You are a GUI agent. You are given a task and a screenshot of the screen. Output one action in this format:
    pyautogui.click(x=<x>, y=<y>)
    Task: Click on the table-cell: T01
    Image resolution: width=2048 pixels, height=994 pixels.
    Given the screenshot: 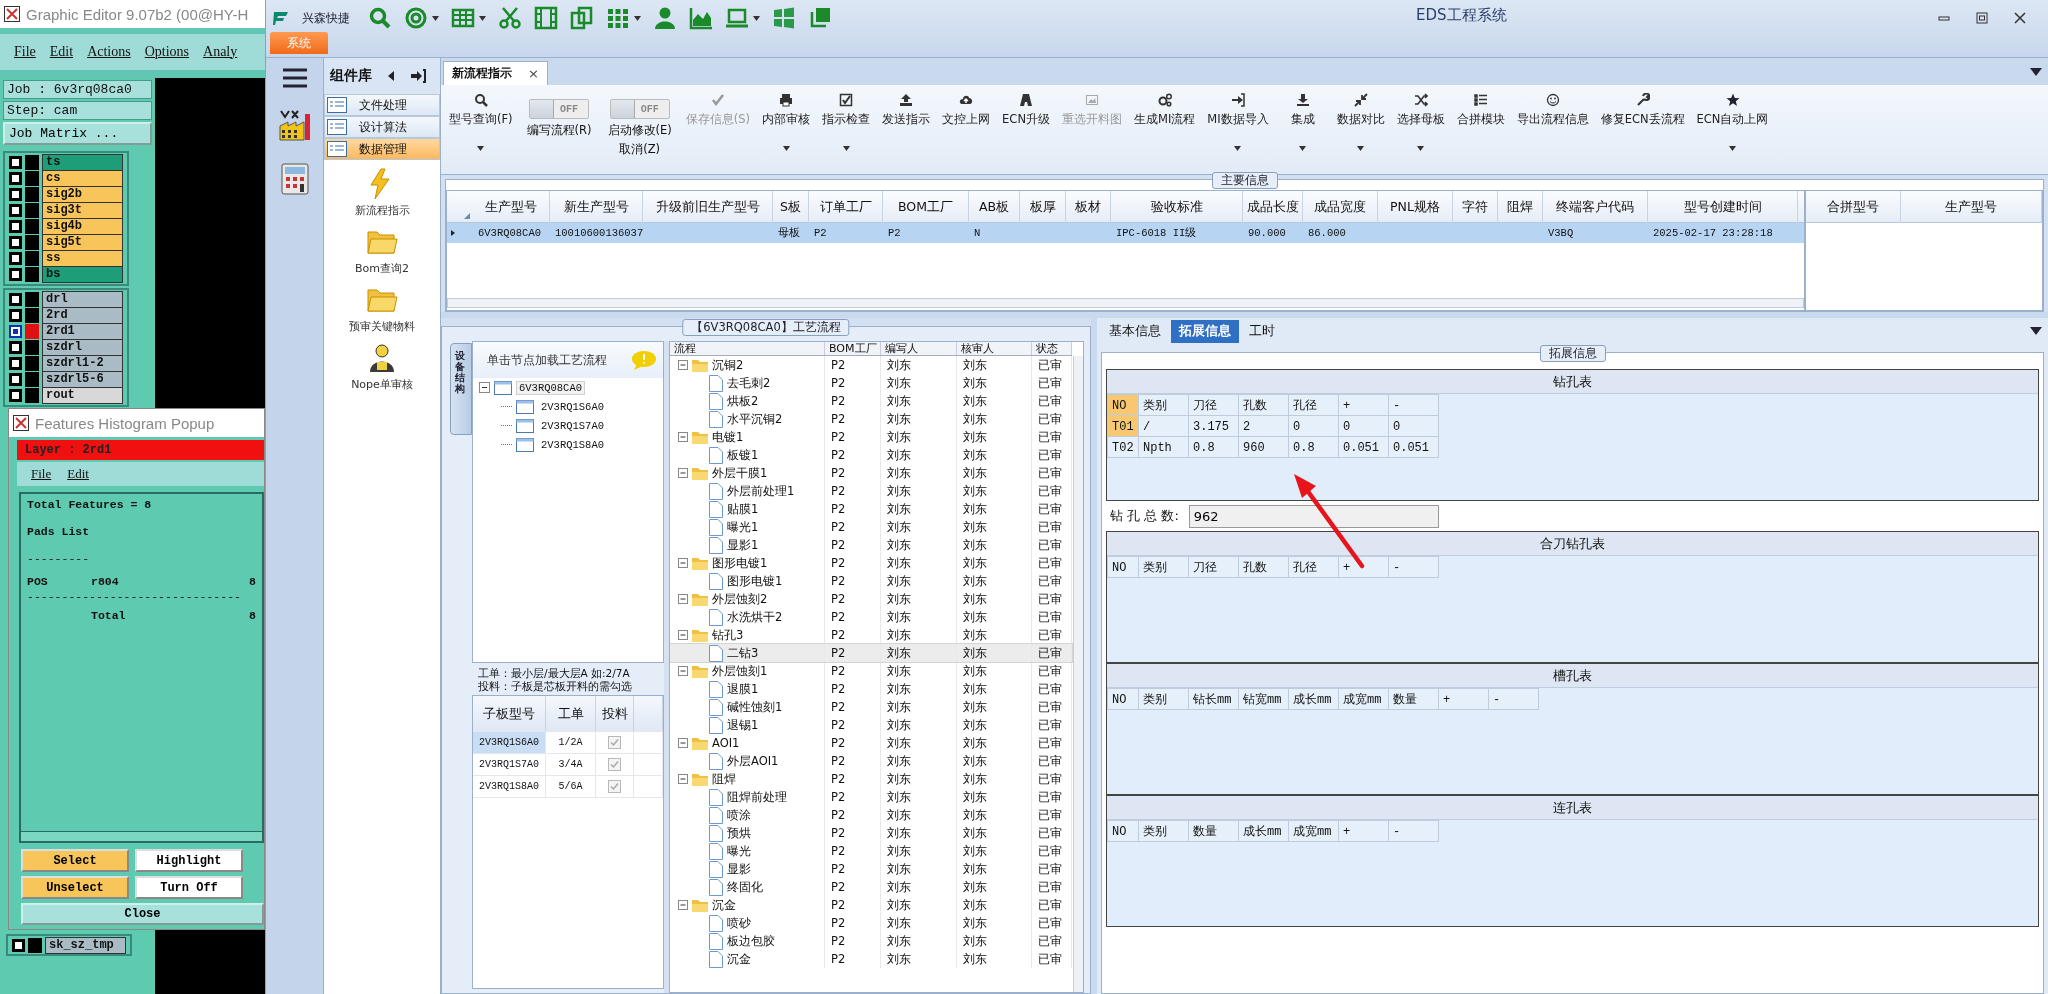 What is the action you would take?
    pyautogui.click(x=1123, y=426)
    